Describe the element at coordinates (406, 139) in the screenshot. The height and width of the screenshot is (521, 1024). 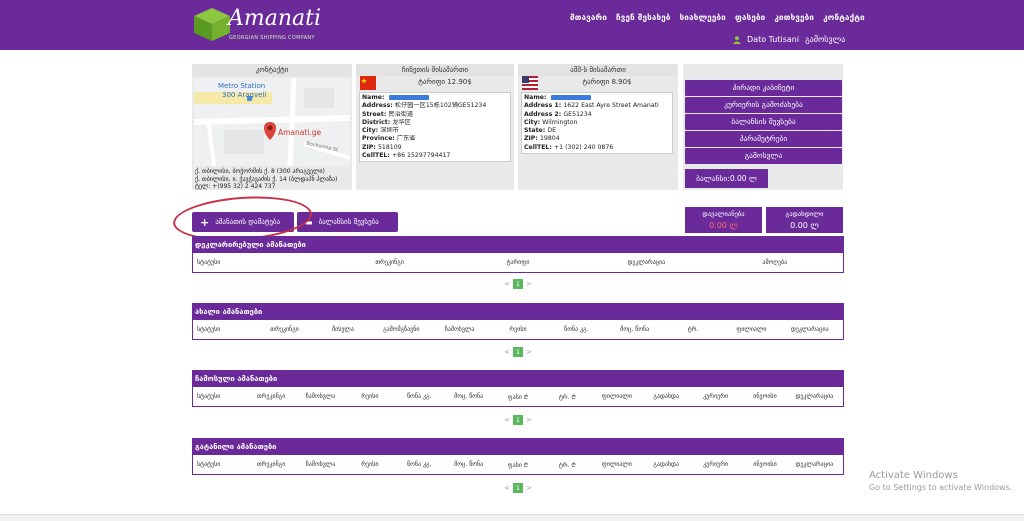
I see `field-value: 广东省` at that location.